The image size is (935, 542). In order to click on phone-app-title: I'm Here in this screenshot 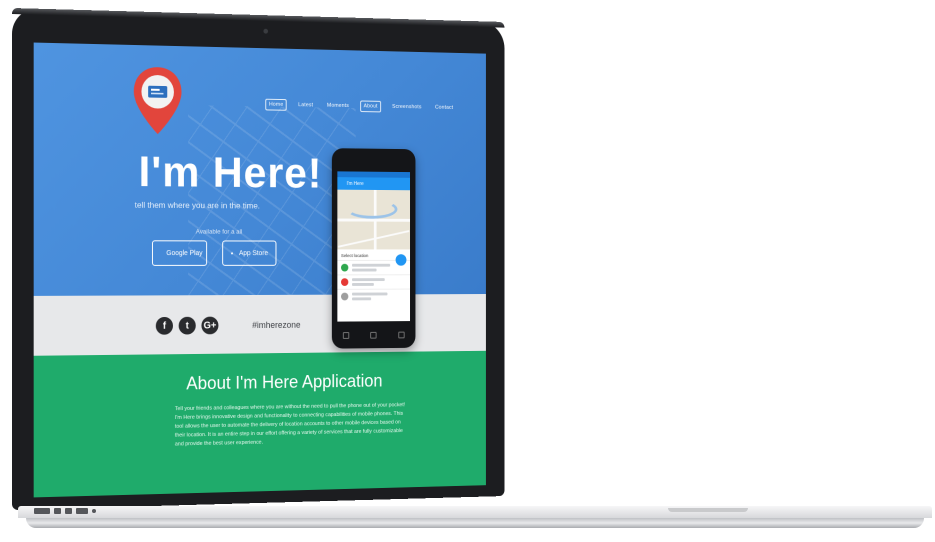, I will do `click(355, 184)`.